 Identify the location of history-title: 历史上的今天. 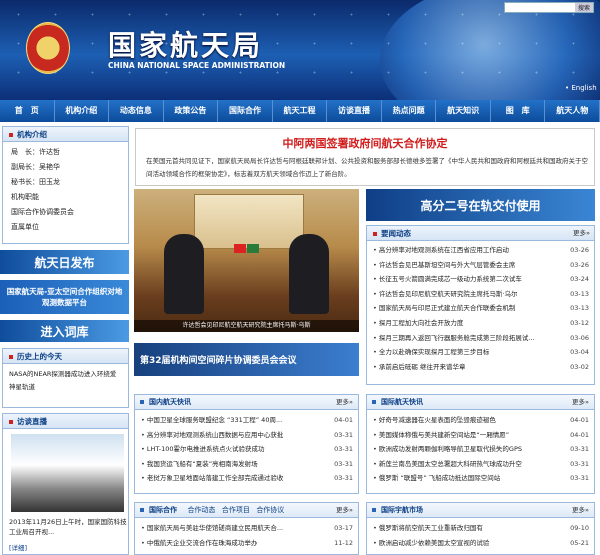
(65, 356).